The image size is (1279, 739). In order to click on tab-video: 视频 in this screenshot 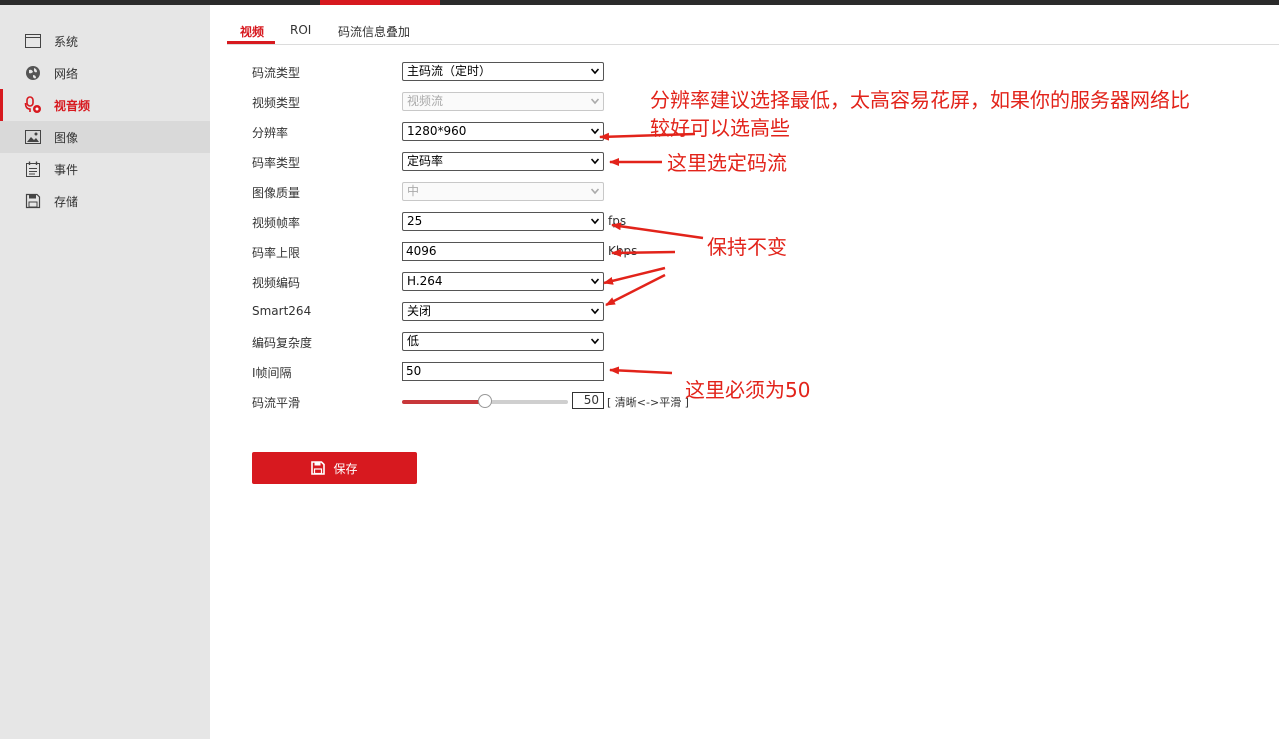, I will do `click(252, 31)`.